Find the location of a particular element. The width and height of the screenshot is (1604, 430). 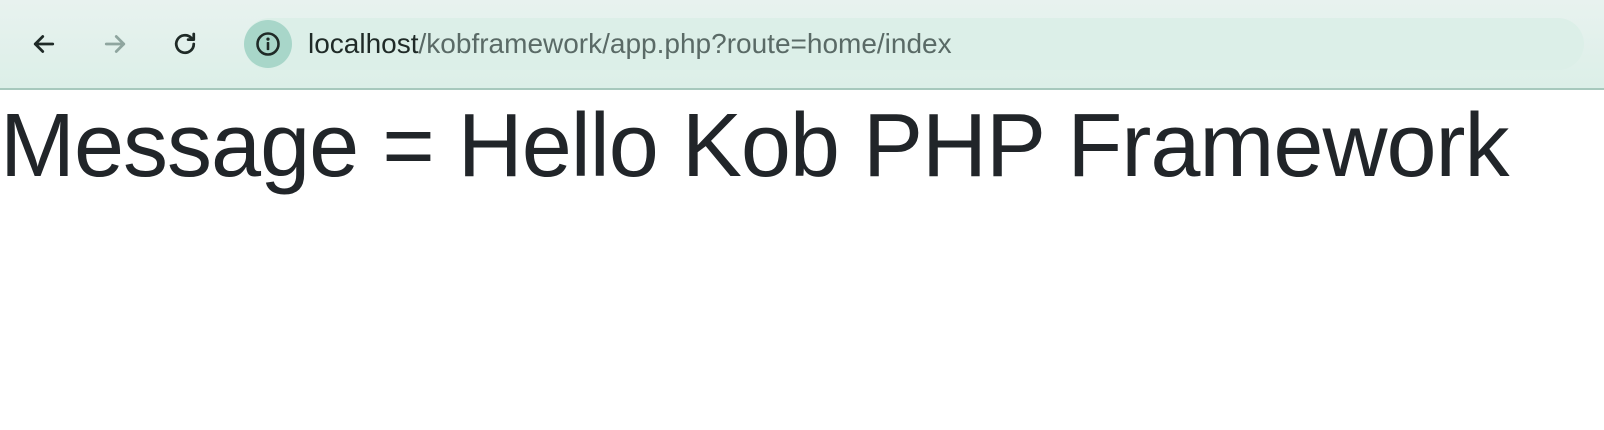

reload-button is located at coordinates (185, 44).